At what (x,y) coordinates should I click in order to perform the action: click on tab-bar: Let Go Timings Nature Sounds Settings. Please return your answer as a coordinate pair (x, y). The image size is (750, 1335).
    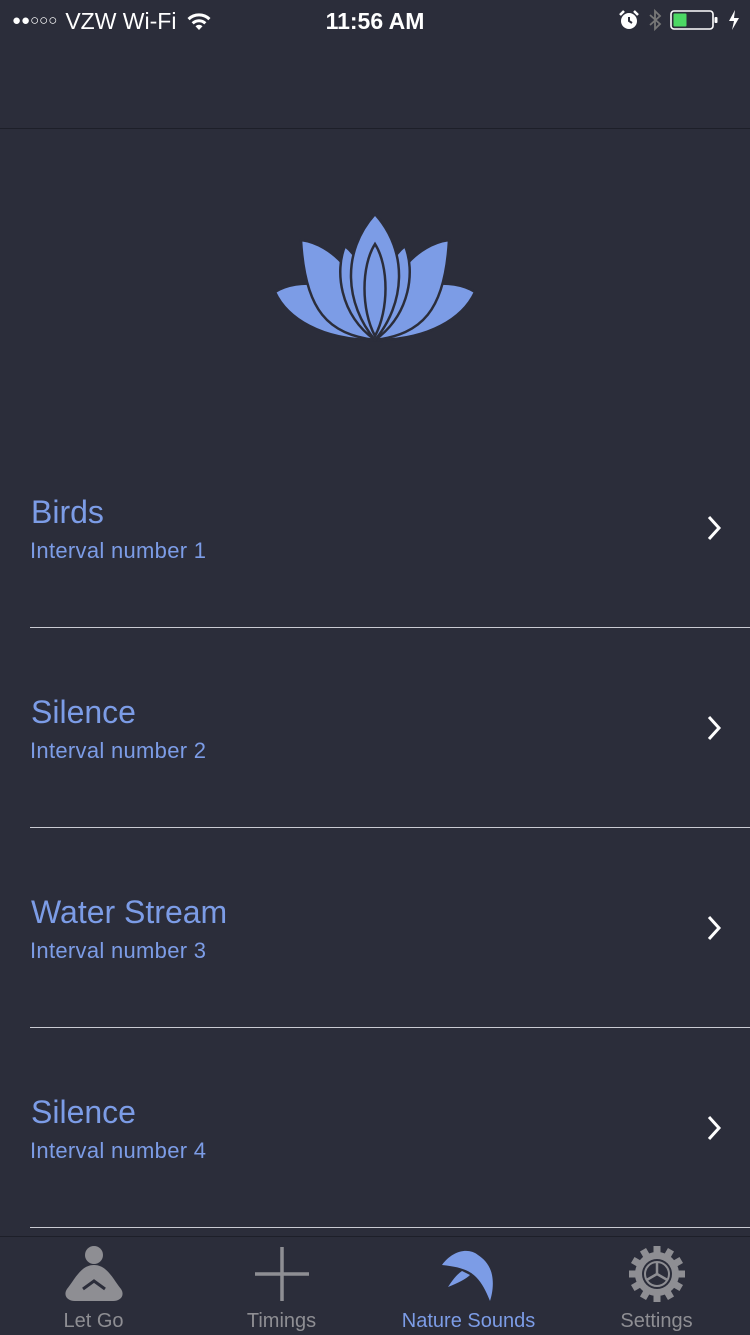
    Looking at the image, I should click on (375, 1285).